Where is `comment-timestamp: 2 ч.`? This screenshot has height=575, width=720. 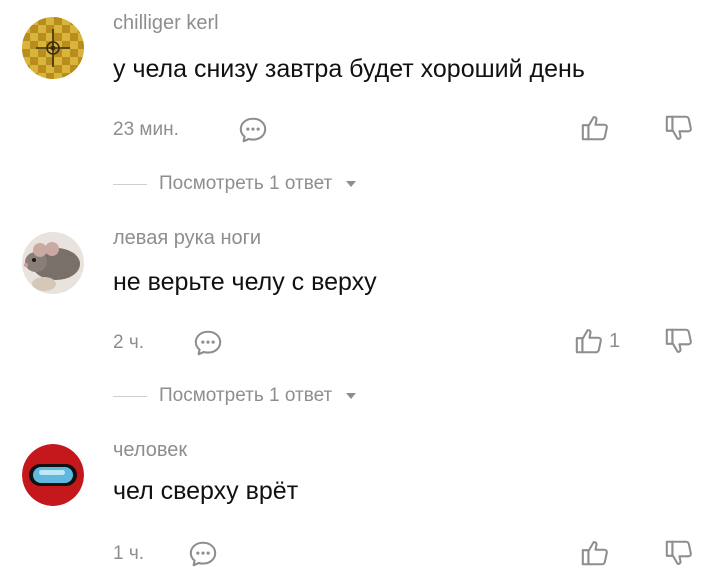 comment-timestamp: 2 ч. is located at coordinates (129, 342).